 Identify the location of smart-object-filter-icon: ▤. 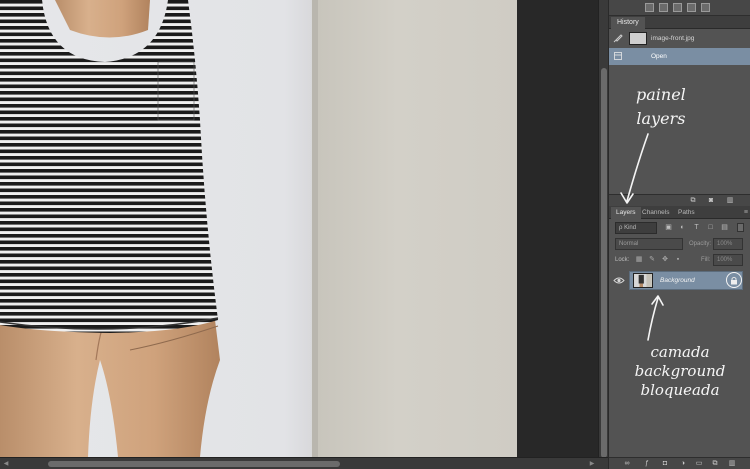
(724, 227).